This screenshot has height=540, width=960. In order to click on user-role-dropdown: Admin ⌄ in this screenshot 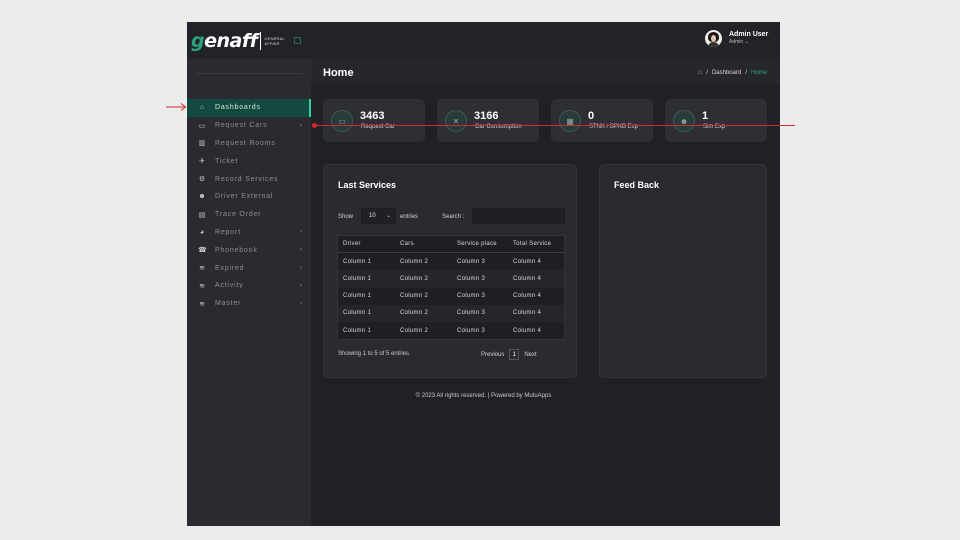, I will do `click(739, 42)`.